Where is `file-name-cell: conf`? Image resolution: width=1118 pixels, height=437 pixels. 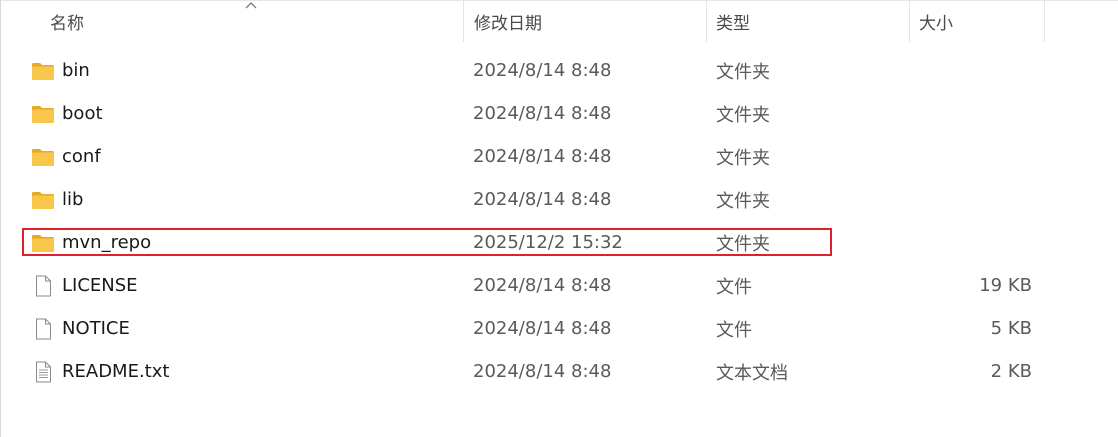
file-name-cell: conf is located at coordinates (66, 156).